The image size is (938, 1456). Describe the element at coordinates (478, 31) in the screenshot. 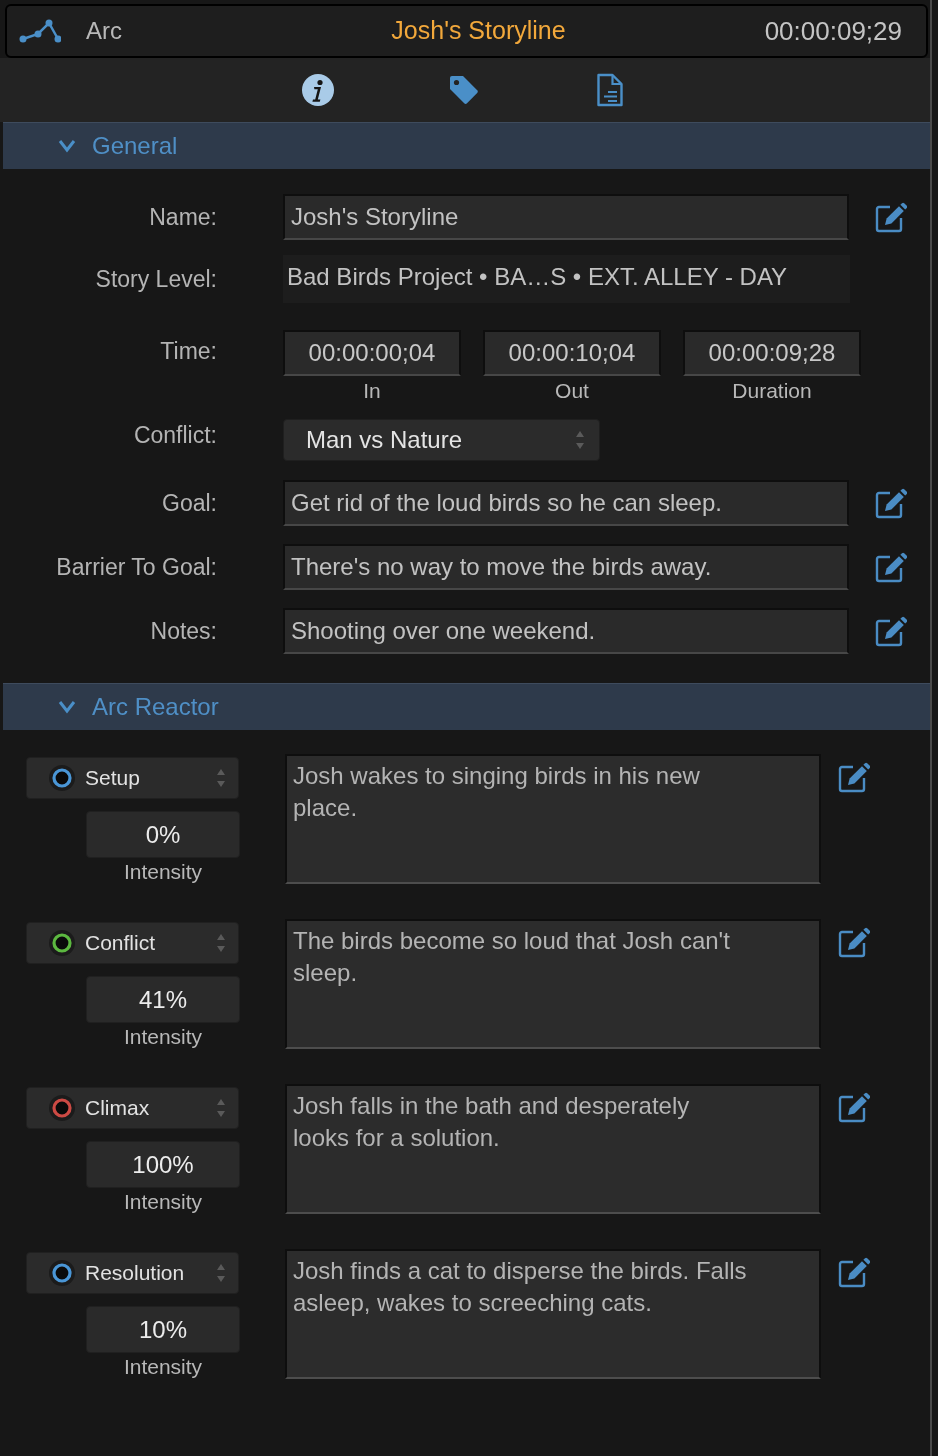

I see `storyline-title: Josh's Storyline` at that location.